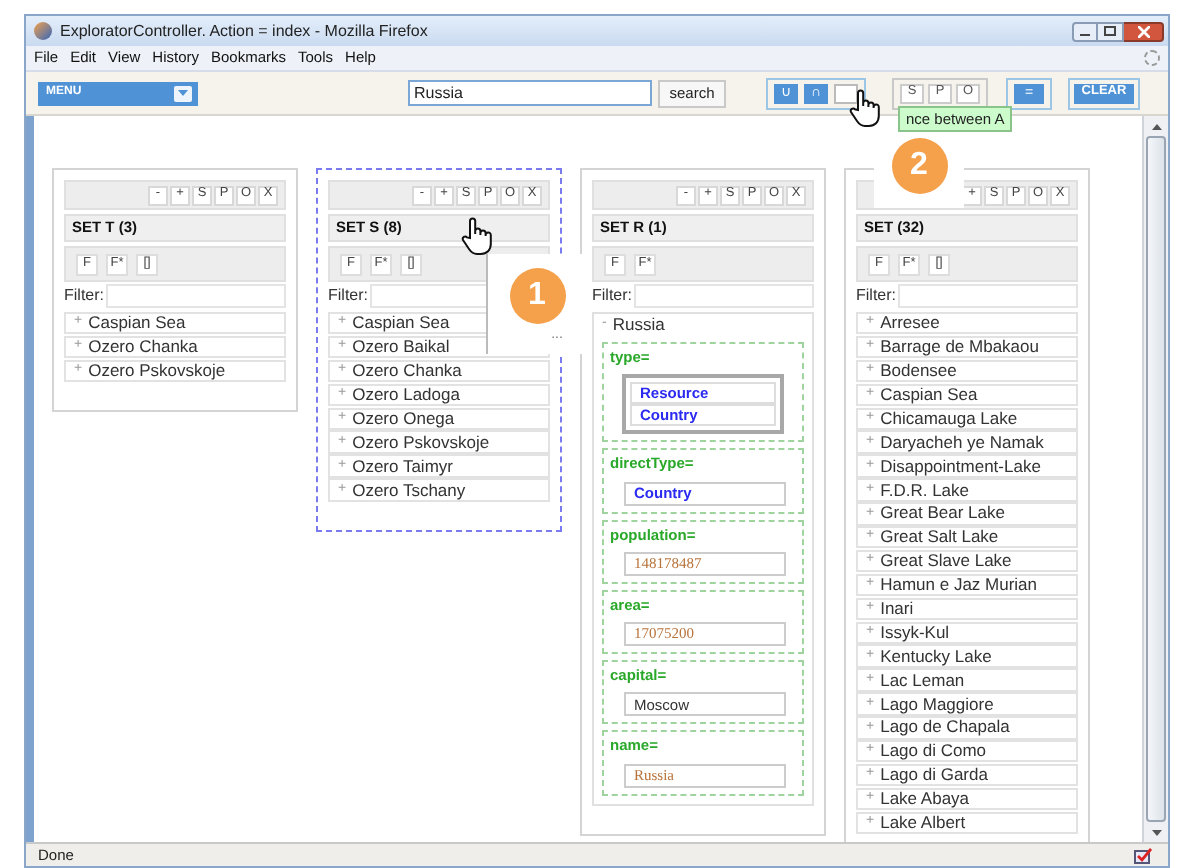  Describe the element at coordinates (1152, 58) in the screenshot. I see `activity-icon` at that location.